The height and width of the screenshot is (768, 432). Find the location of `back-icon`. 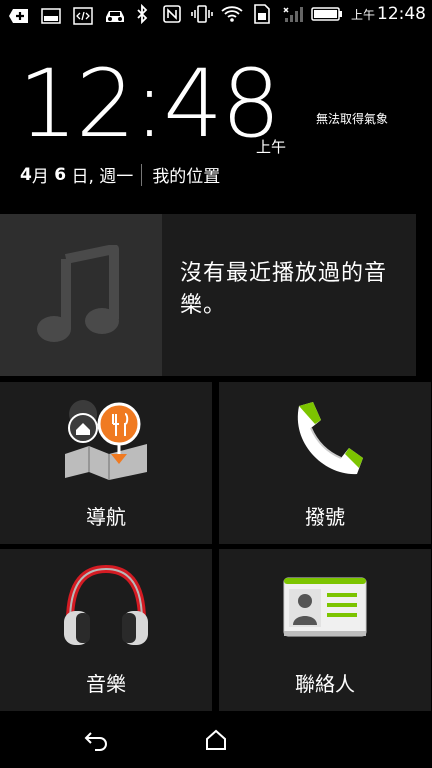

back-icon is located at coordinates (95, 741).